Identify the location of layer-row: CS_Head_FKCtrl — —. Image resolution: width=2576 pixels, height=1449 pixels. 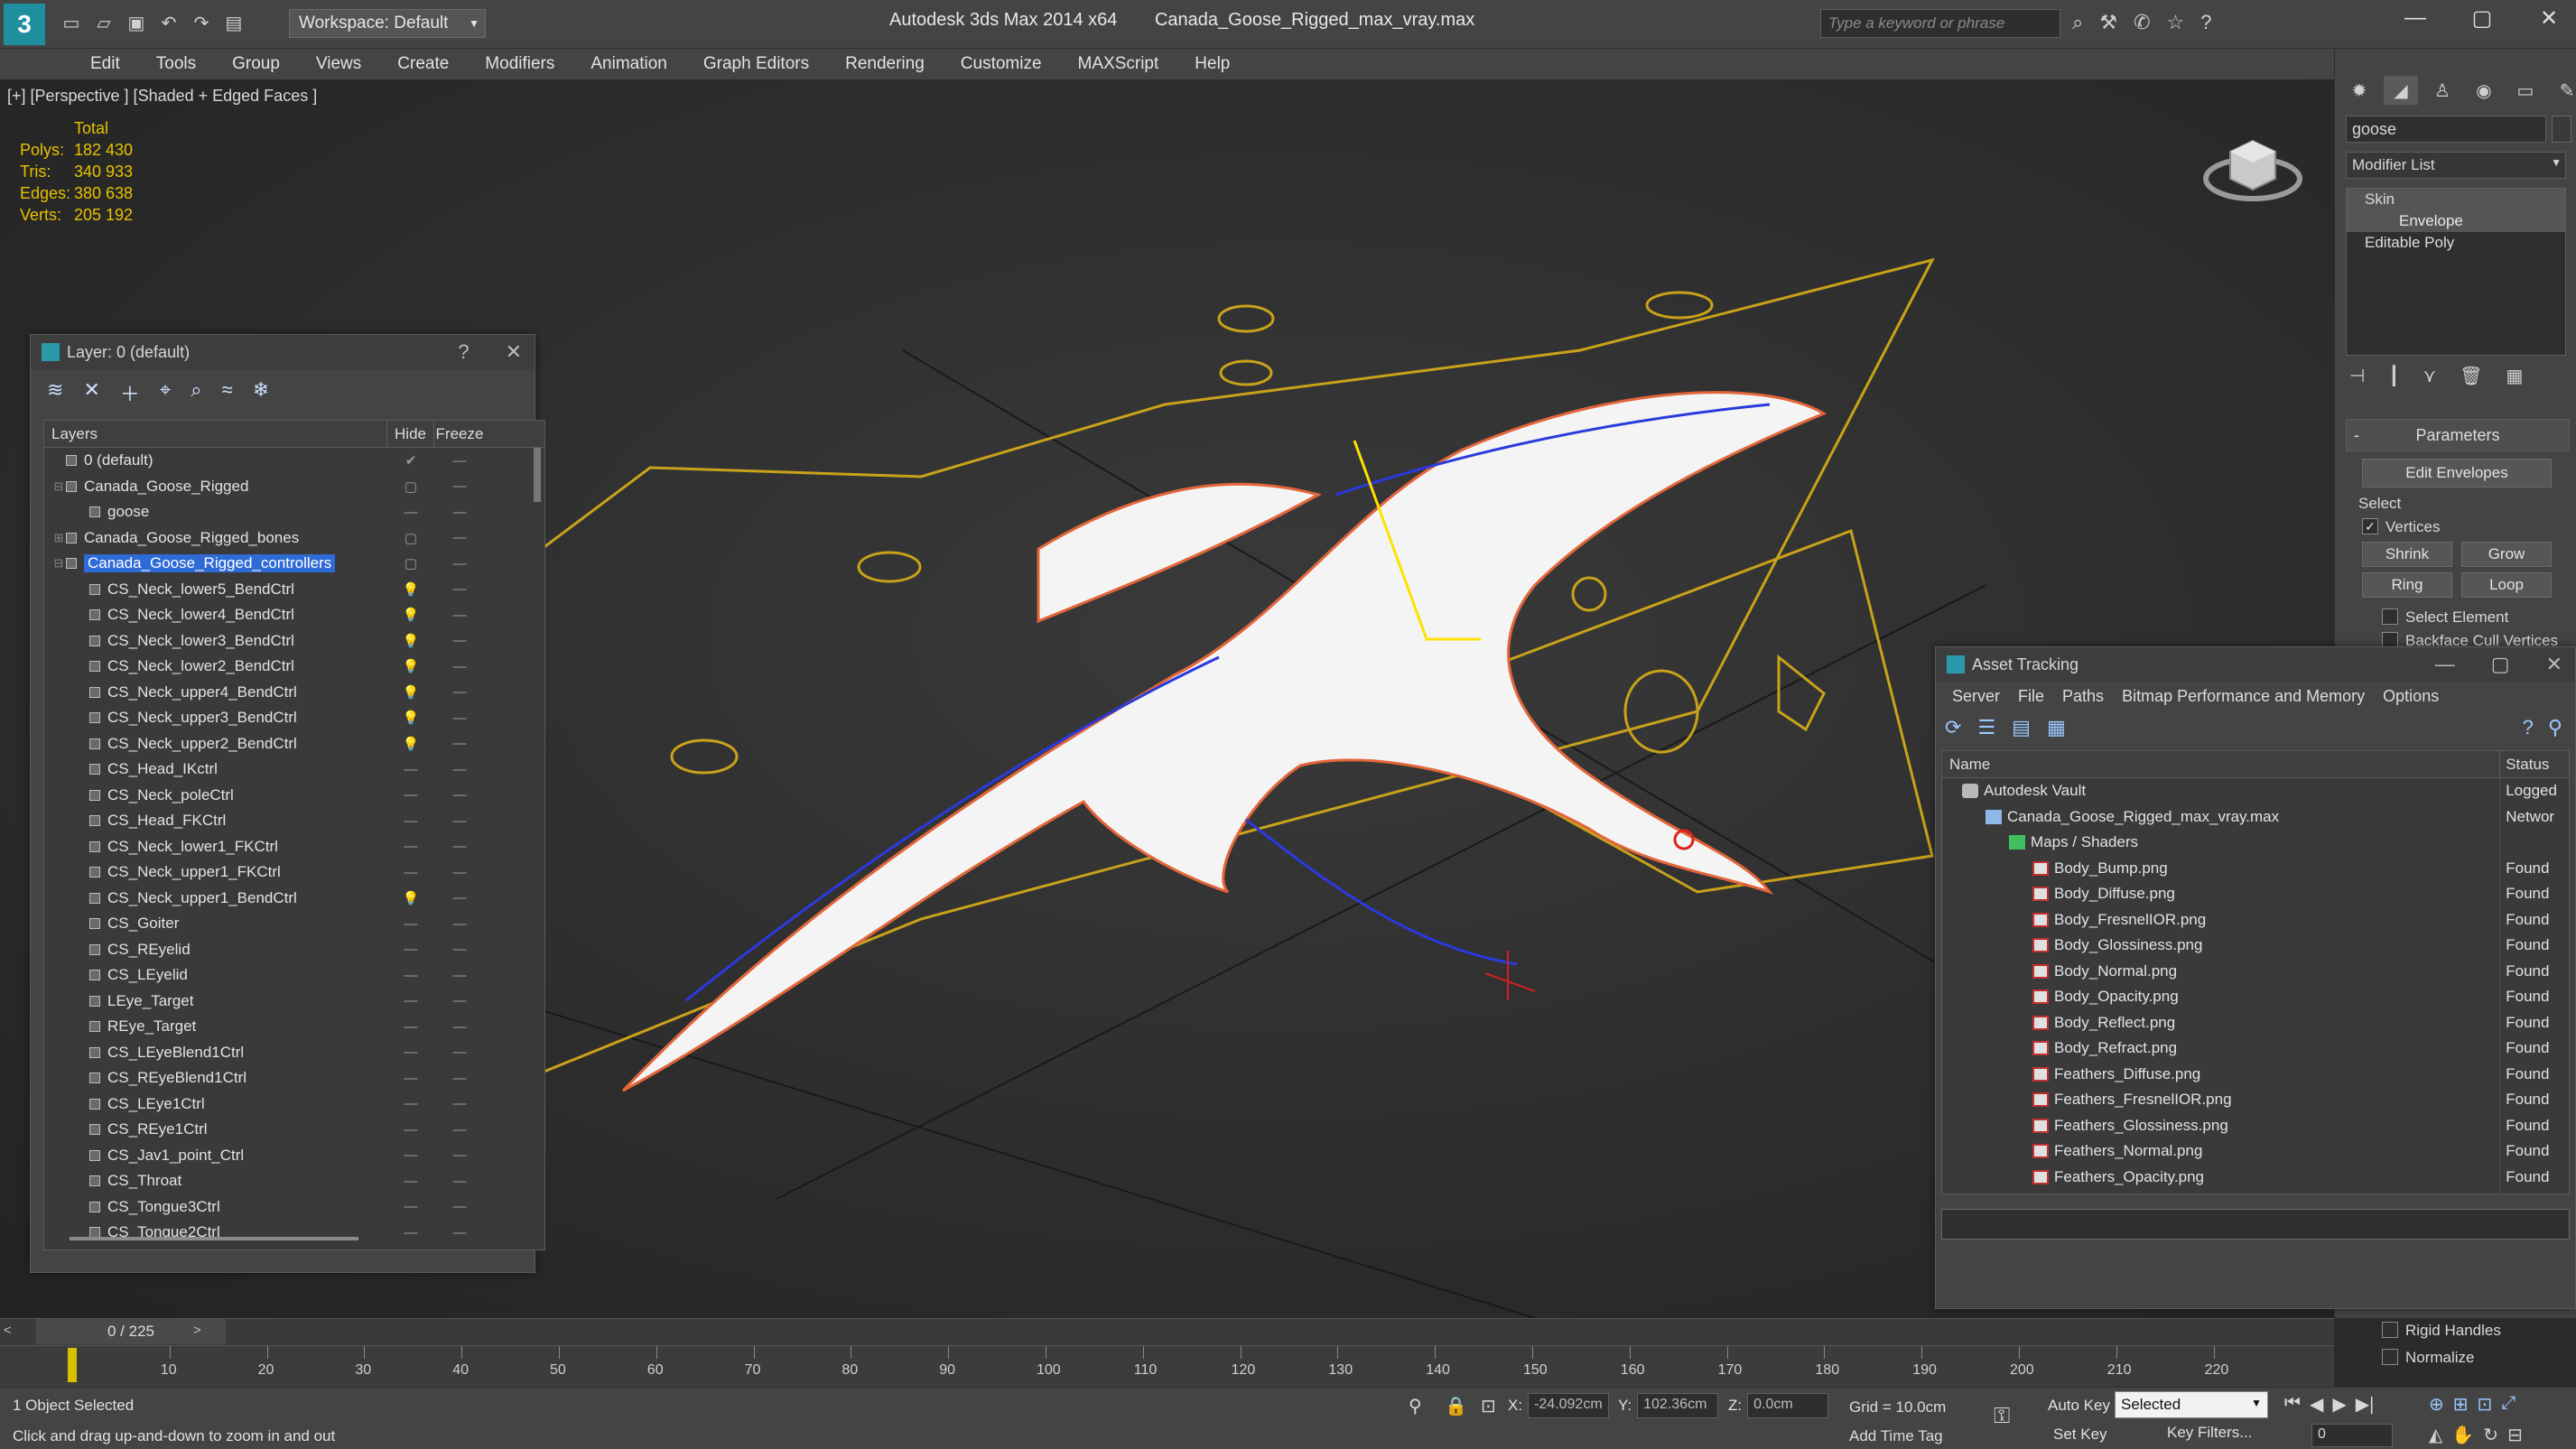
(294, 821).